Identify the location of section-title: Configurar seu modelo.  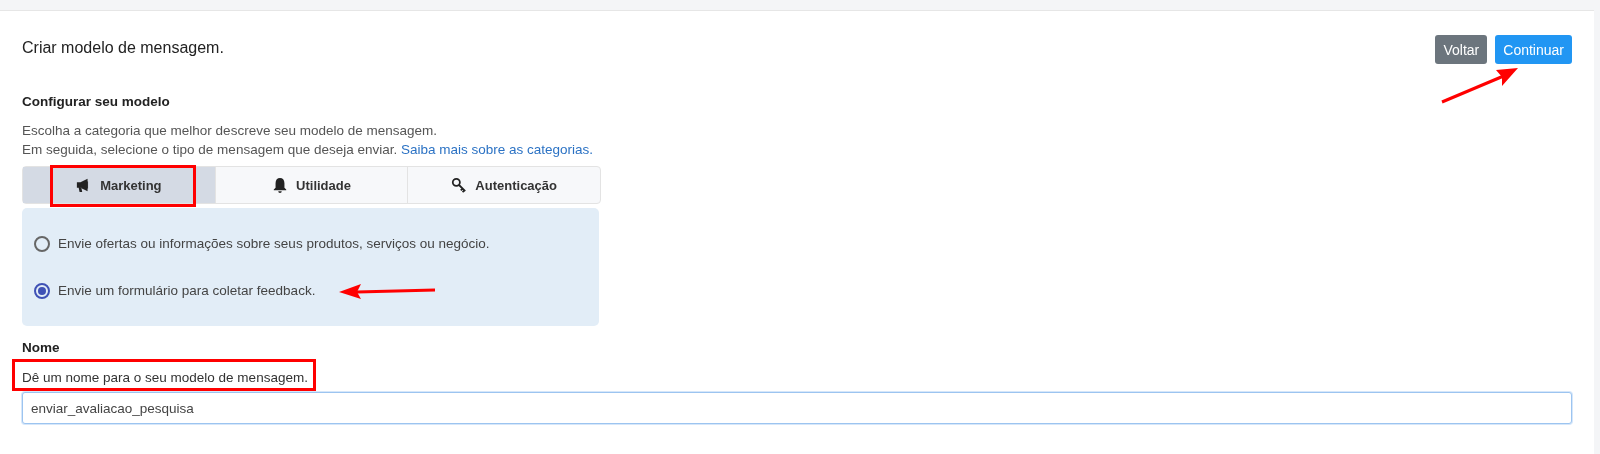
(96, 101).